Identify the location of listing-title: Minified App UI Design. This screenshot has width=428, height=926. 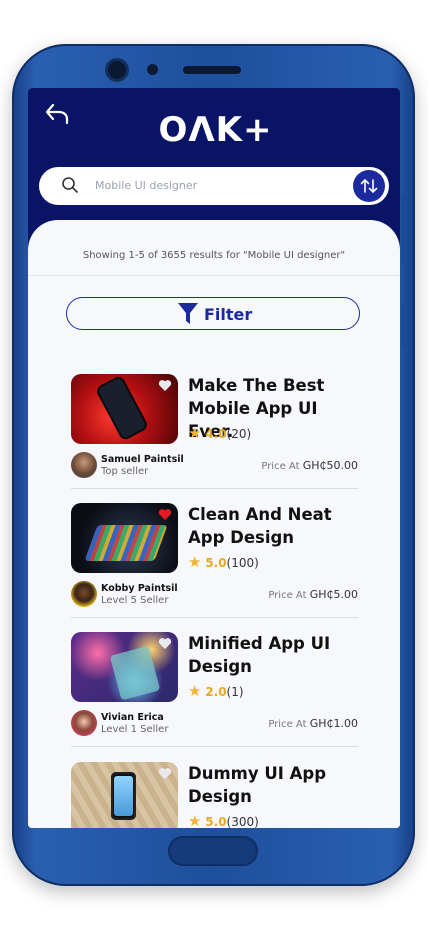
(275, 655).